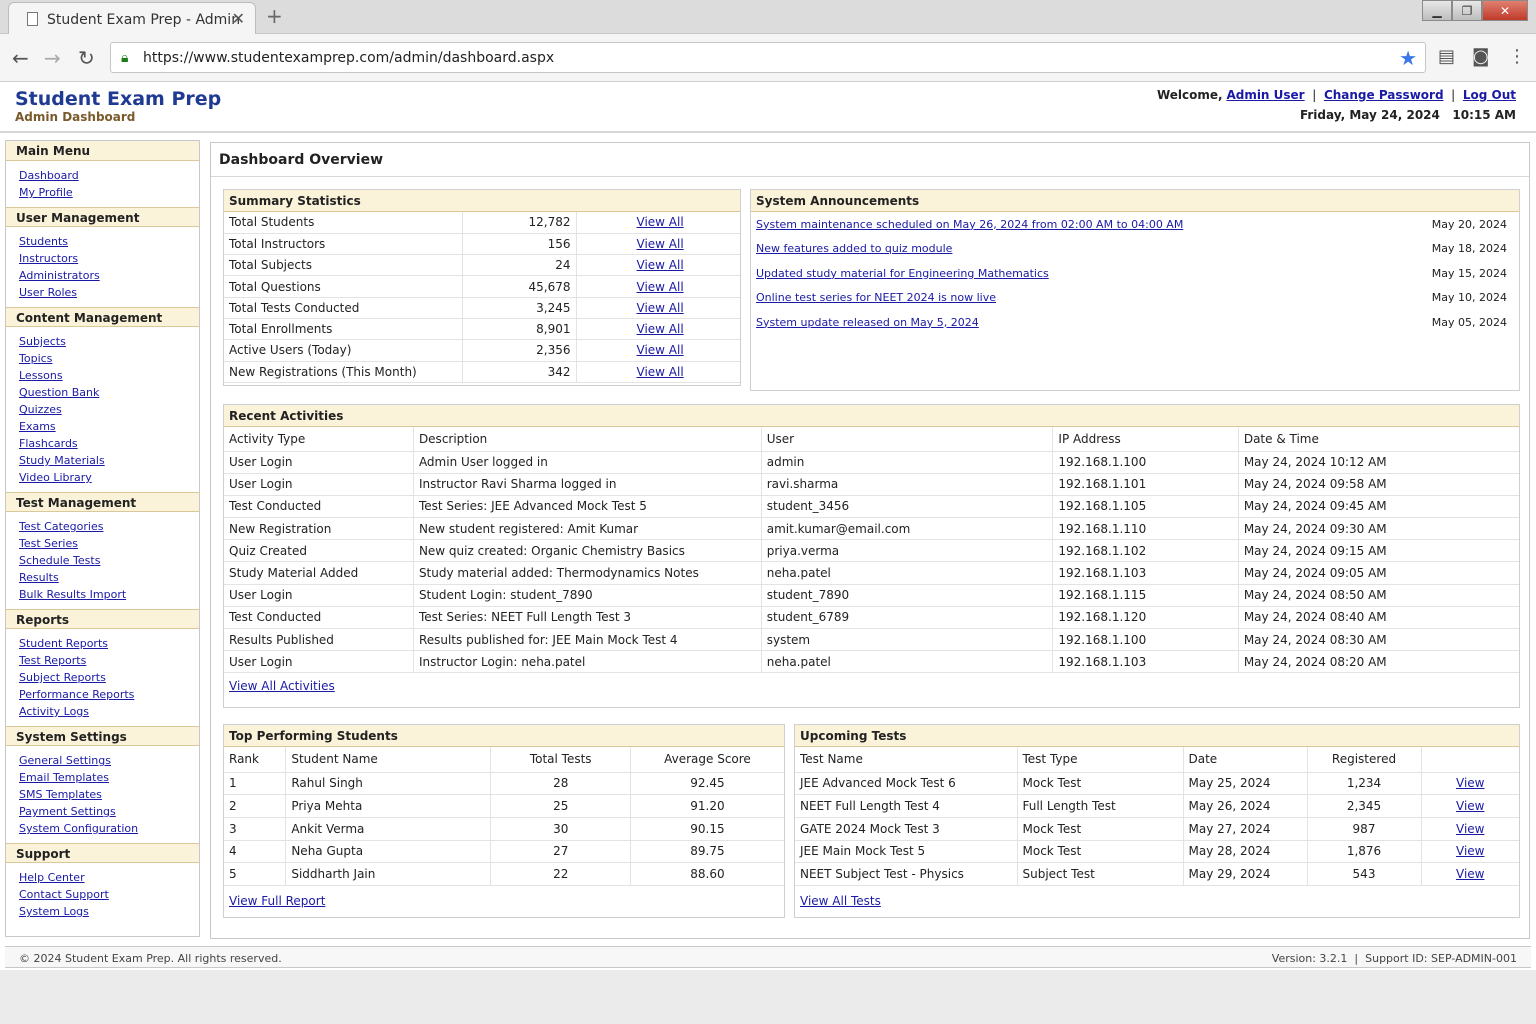 The image size is (1536, 1024). I want to click on menu-kebab-icon: ⋮, so click(1517, 56).